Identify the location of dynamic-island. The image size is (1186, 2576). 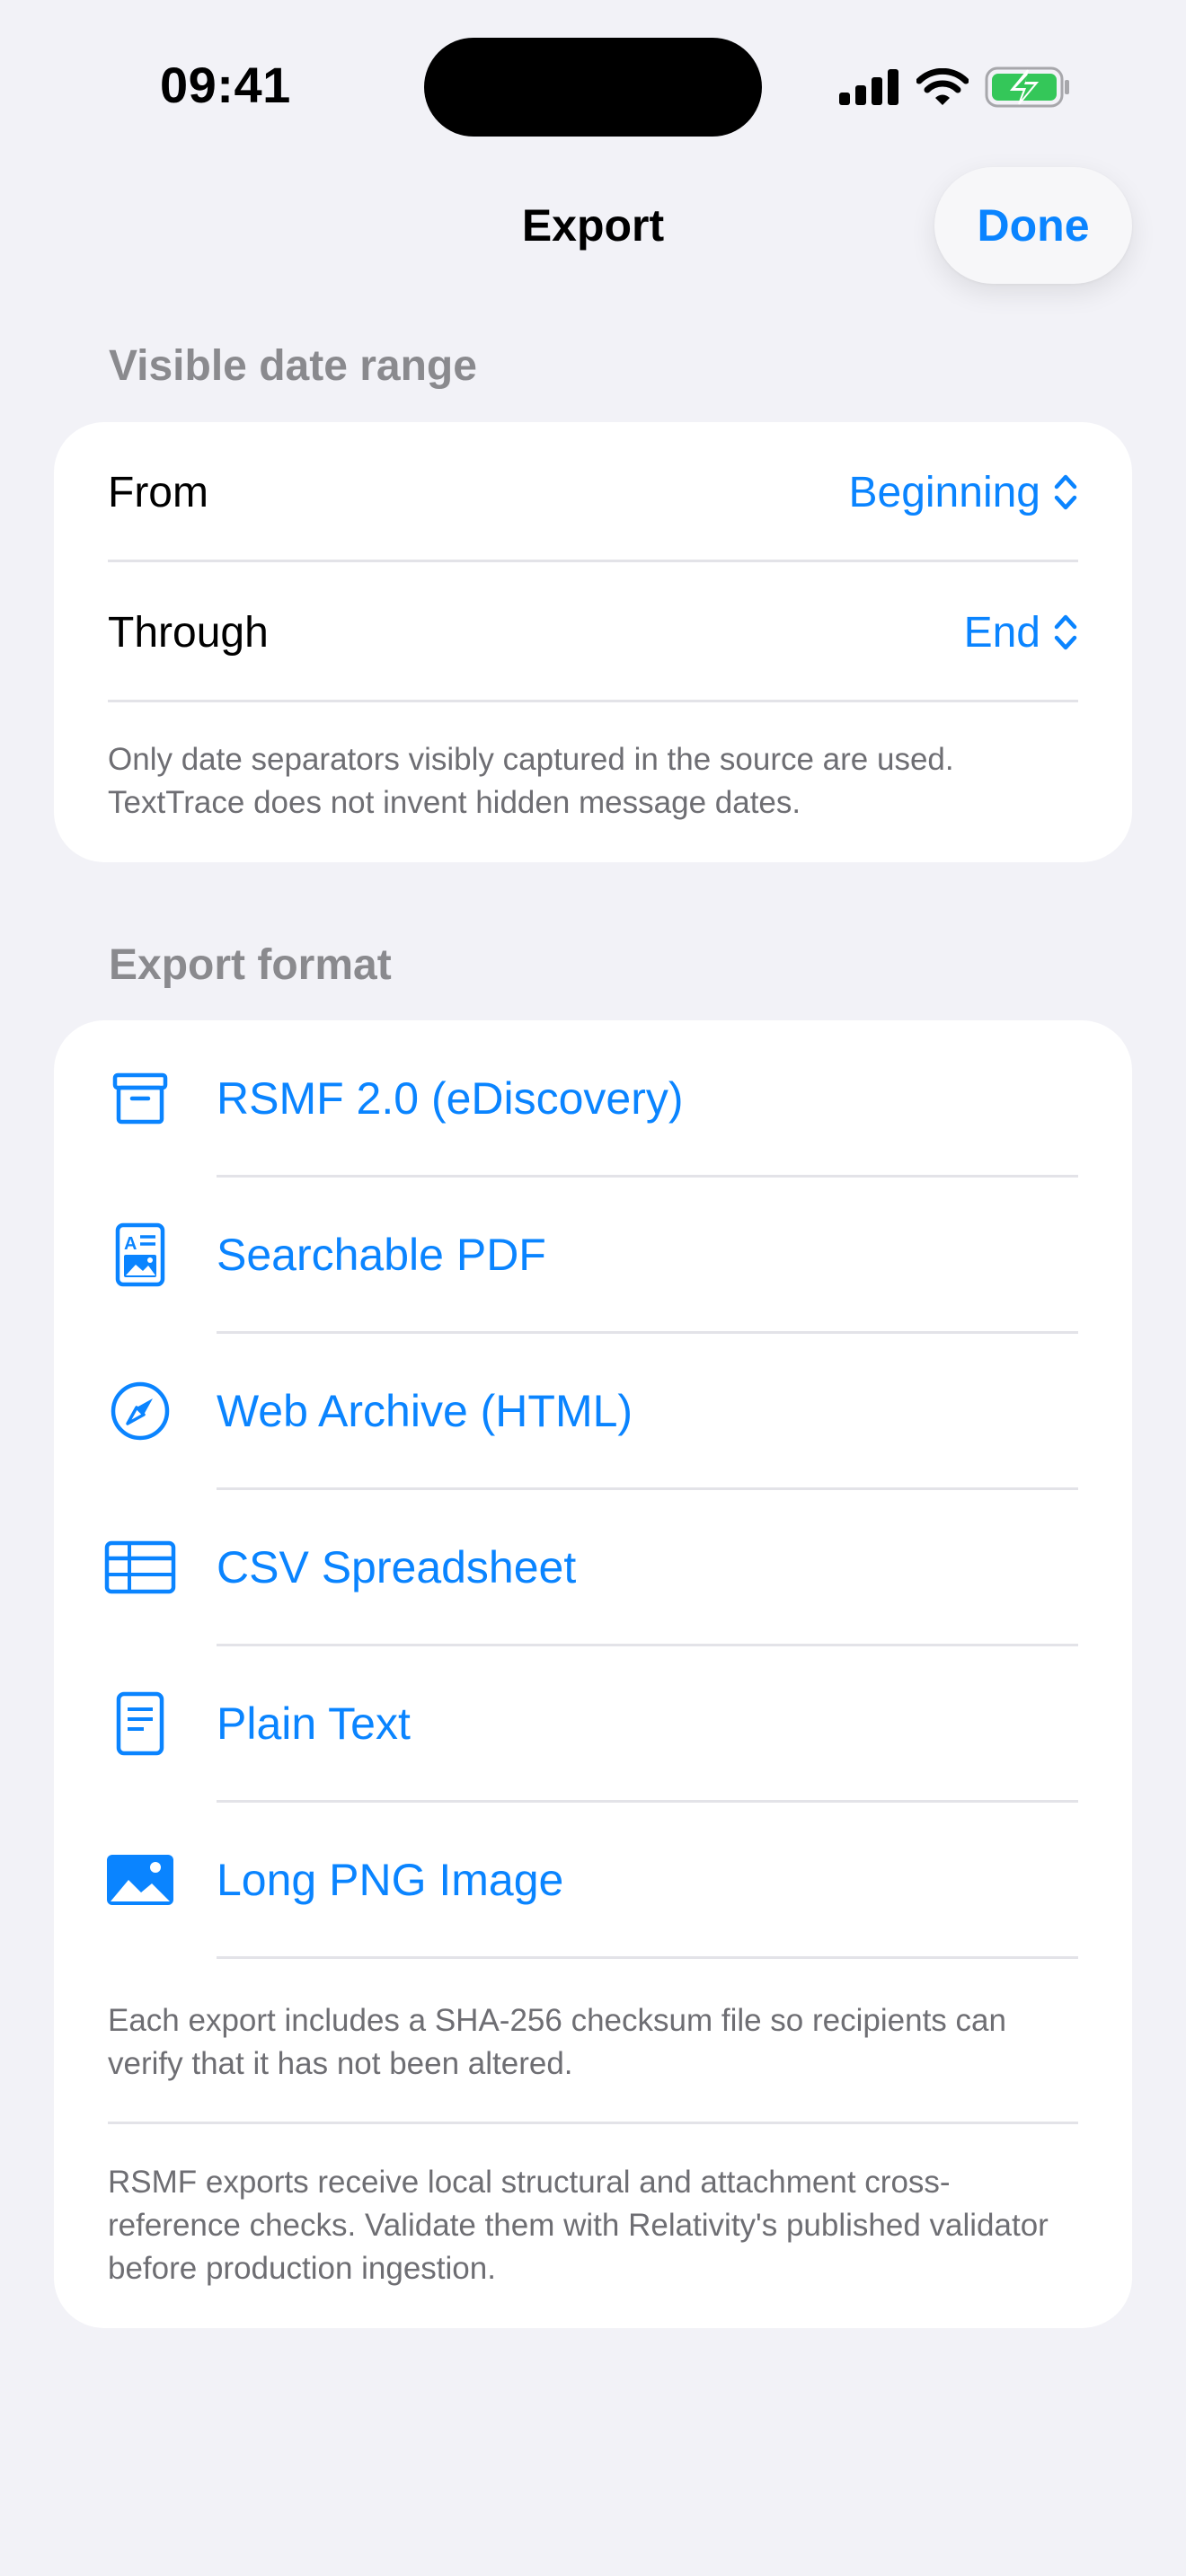
(593, 87).